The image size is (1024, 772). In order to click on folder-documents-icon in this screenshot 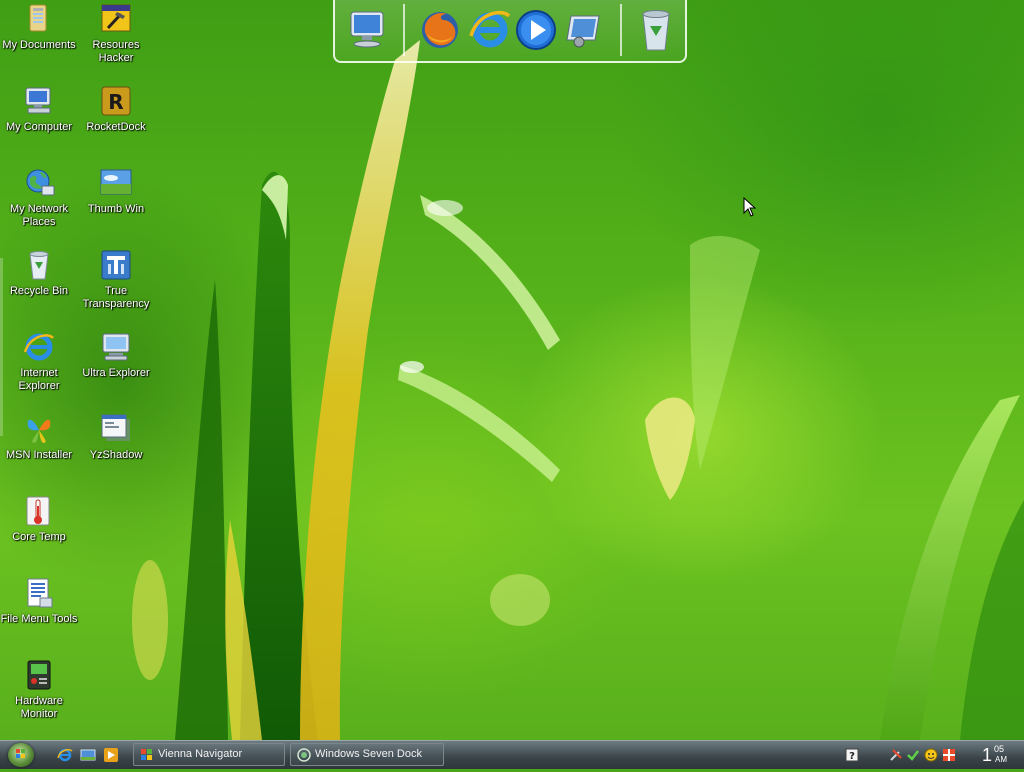, I will do `click(39, 19)`.